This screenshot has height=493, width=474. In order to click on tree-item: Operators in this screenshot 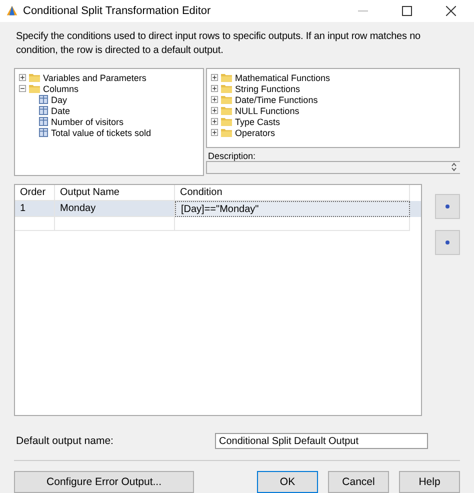, I will do `click(255, 133)`.